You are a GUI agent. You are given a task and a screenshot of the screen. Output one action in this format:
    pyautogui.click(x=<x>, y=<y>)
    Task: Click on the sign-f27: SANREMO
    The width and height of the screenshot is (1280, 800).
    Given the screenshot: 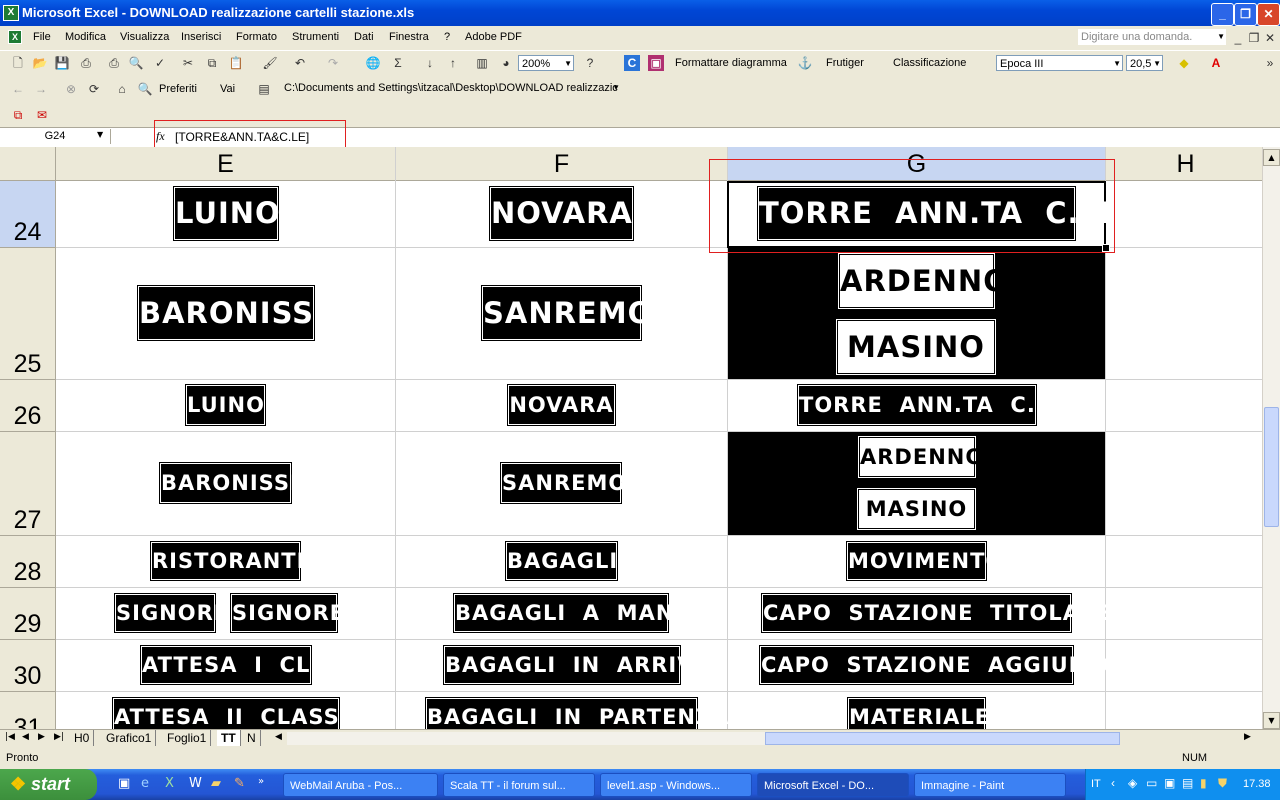 What is the action you would take?
    pyautogui.click(x=564, y=483)
    